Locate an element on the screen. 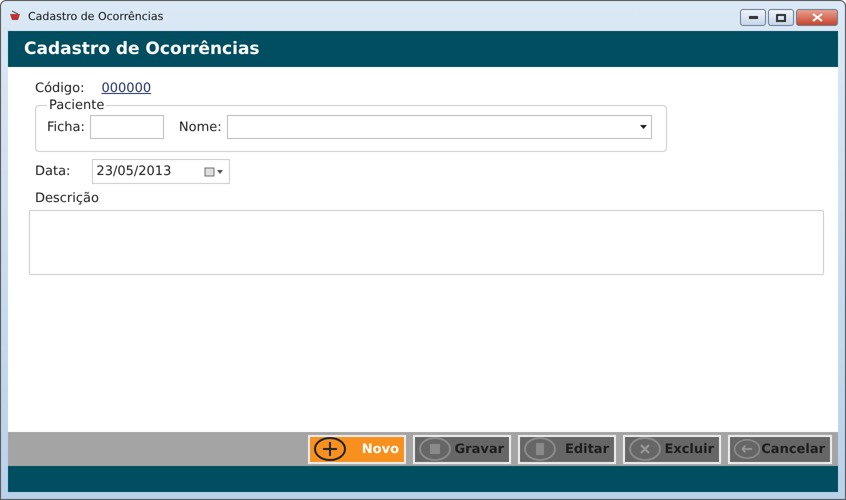 The height and width of the screenshot is (500, 846). field-label: Nome: is located at coordinates (200, 127).